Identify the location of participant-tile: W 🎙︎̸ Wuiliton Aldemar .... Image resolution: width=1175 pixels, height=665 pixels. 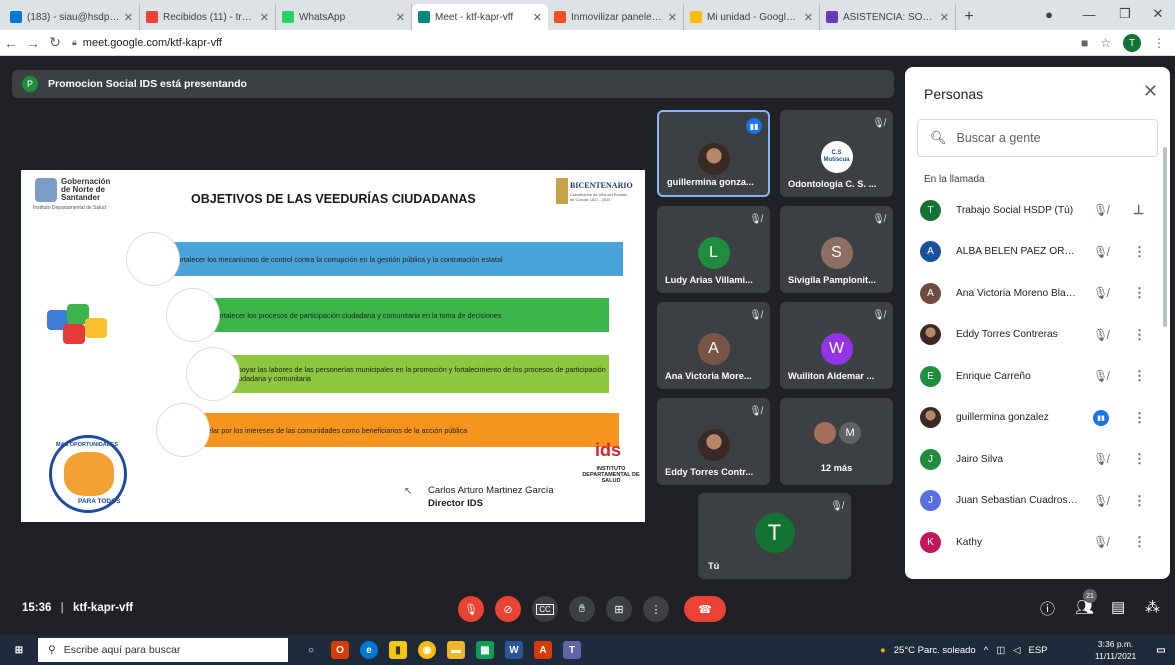
(836, 345).